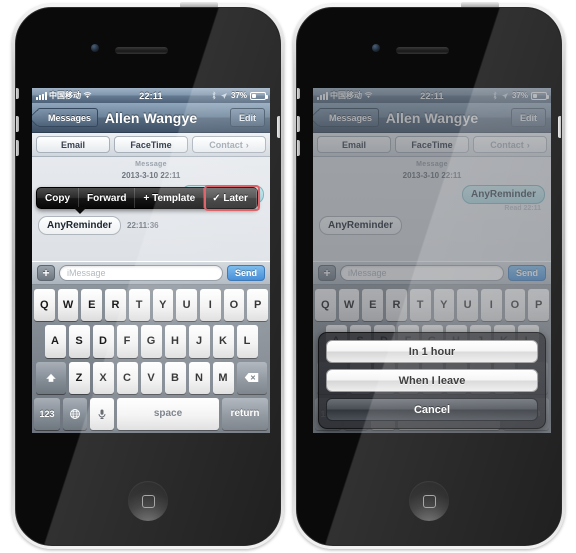  I want to click on key-g: G, so click(151, 341).